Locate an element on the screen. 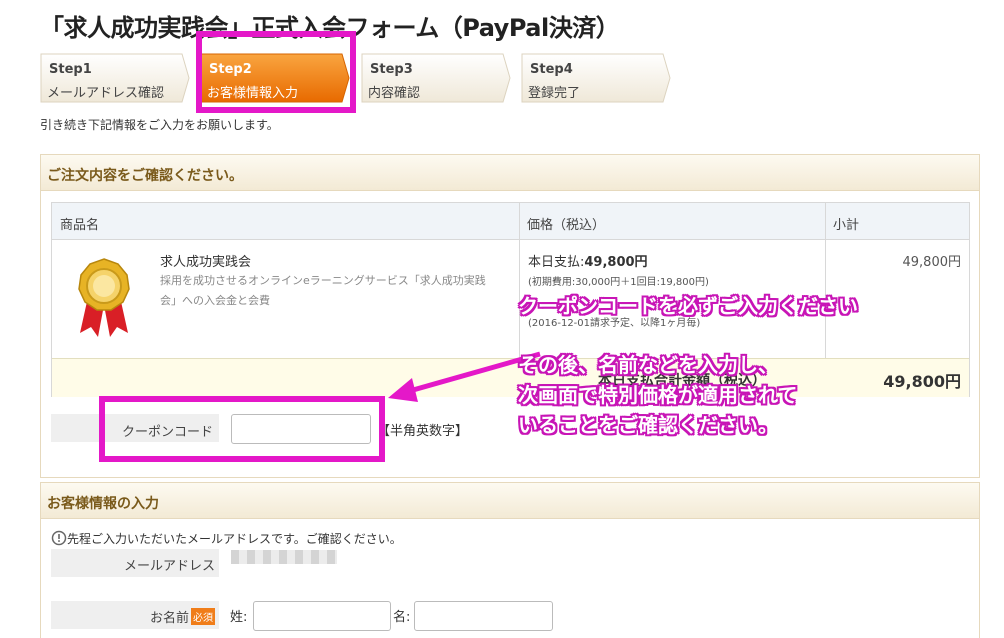 This screenshot has width=1004, height=638. price-today: 本日支払:49,800円 is located at coordinates (588, 260).